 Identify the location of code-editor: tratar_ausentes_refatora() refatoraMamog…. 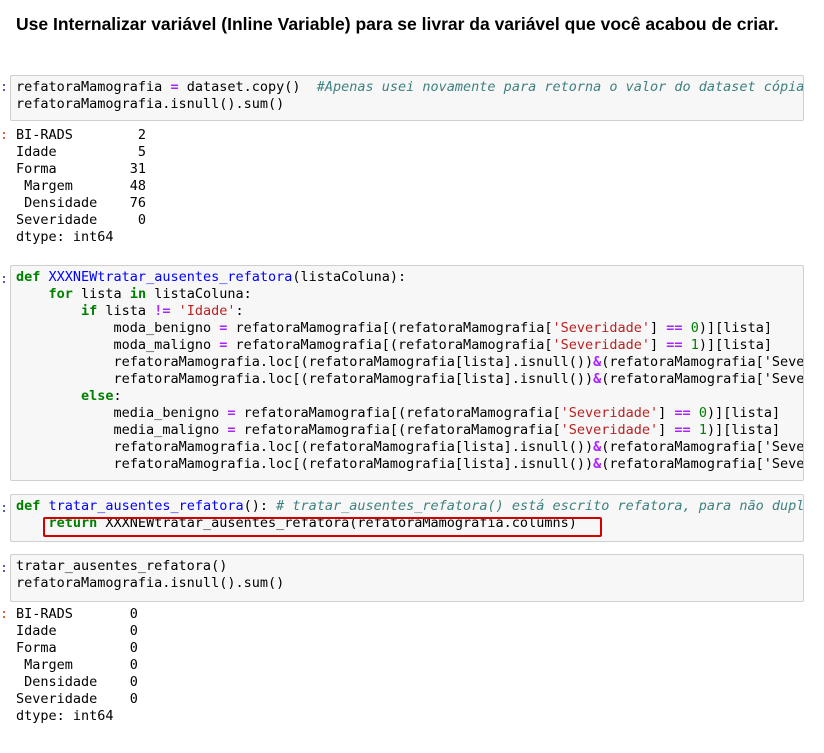
(407, 573).